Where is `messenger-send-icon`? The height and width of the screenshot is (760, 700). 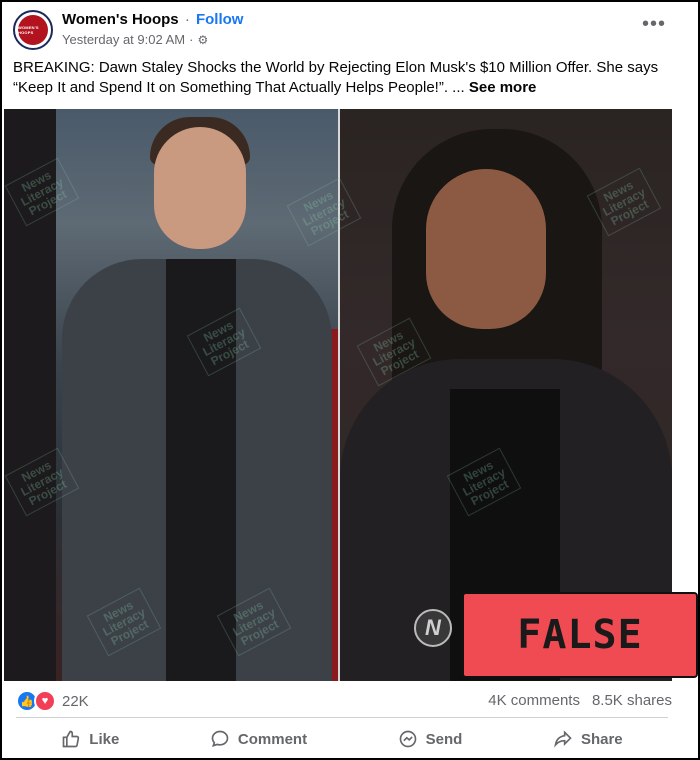 messenger-send-icon is located at coordinates (408, 739).